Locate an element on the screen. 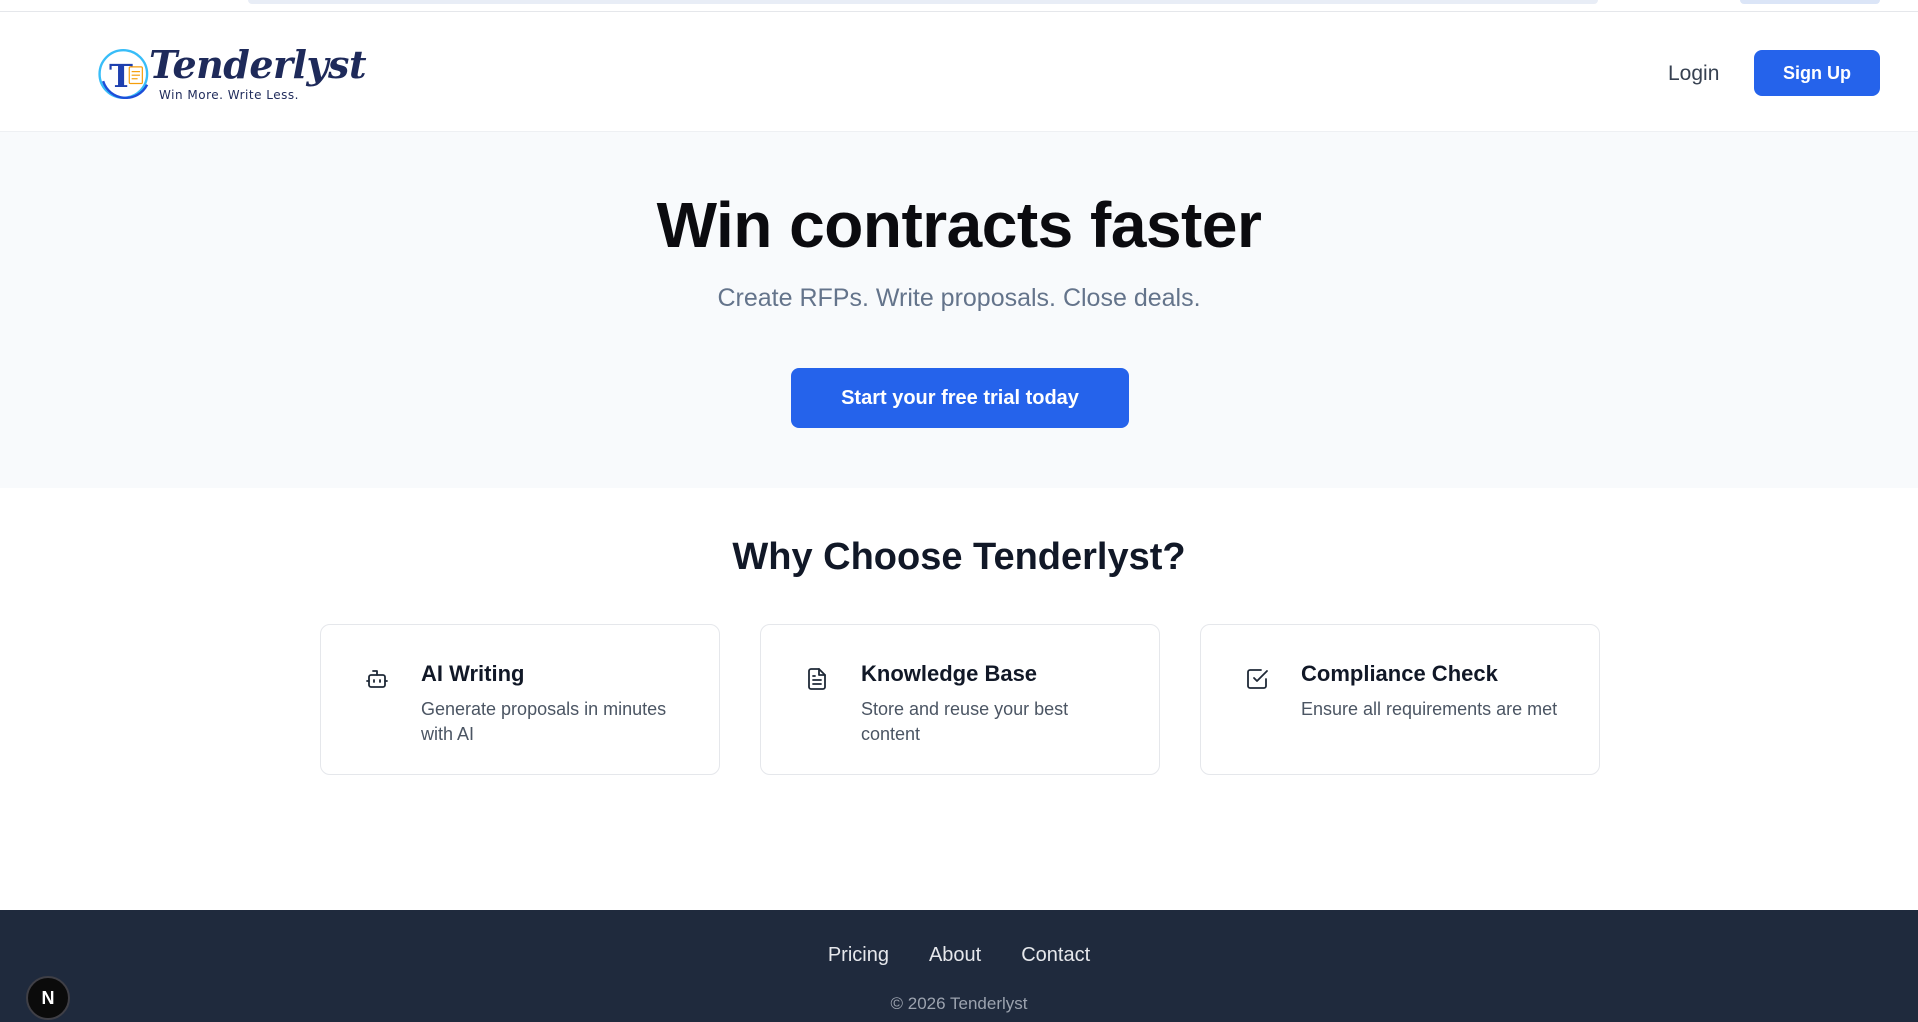  signup-button: Sign Up is located at coordinates (1817, 73).